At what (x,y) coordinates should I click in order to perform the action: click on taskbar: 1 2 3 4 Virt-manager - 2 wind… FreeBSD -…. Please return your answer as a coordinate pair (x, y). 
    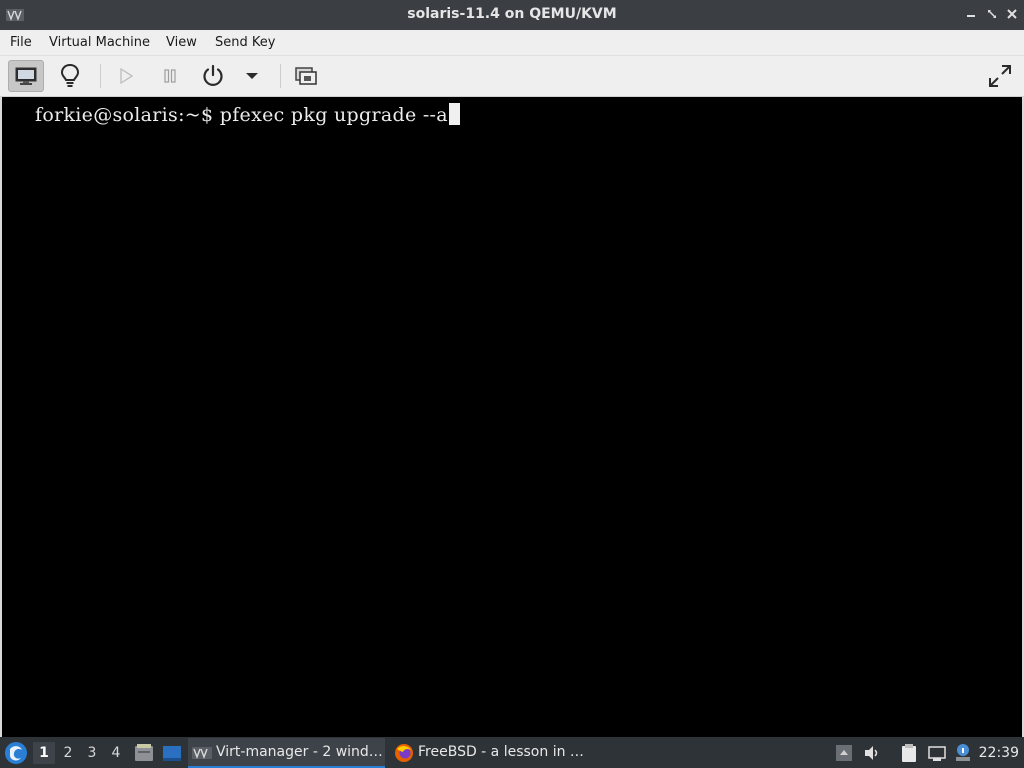
    Looking at the image, I should click on (512, 752).